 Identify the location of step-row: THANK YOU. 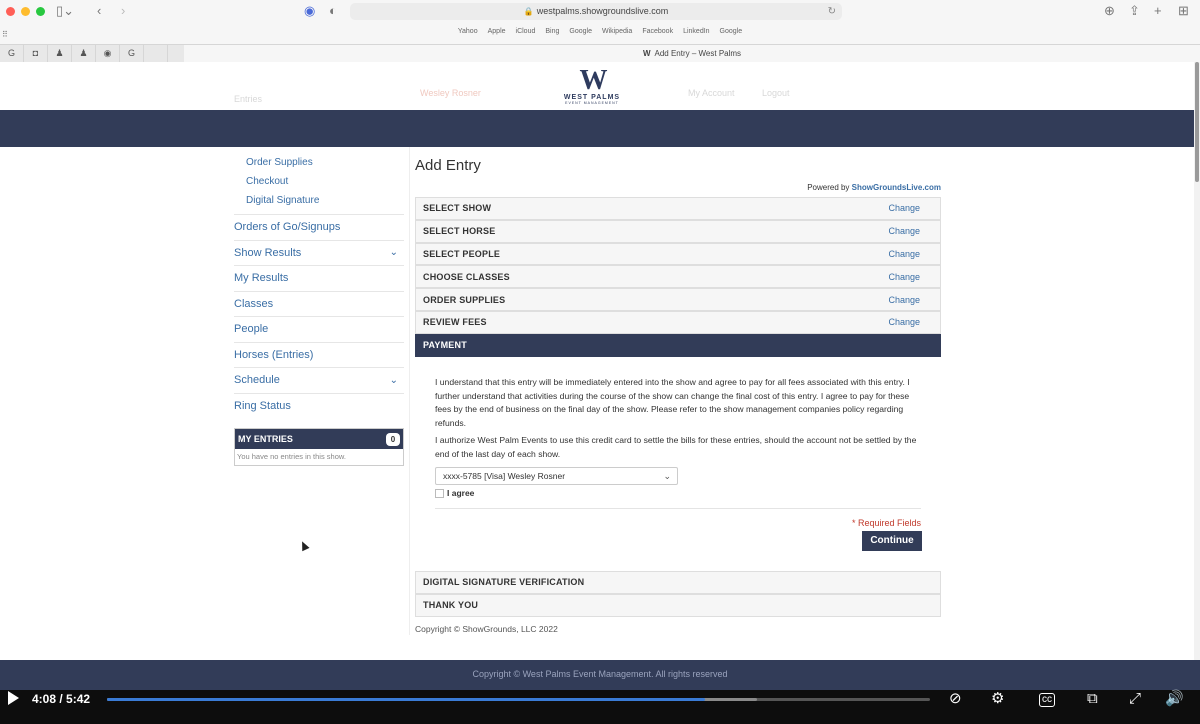
(678, 605).